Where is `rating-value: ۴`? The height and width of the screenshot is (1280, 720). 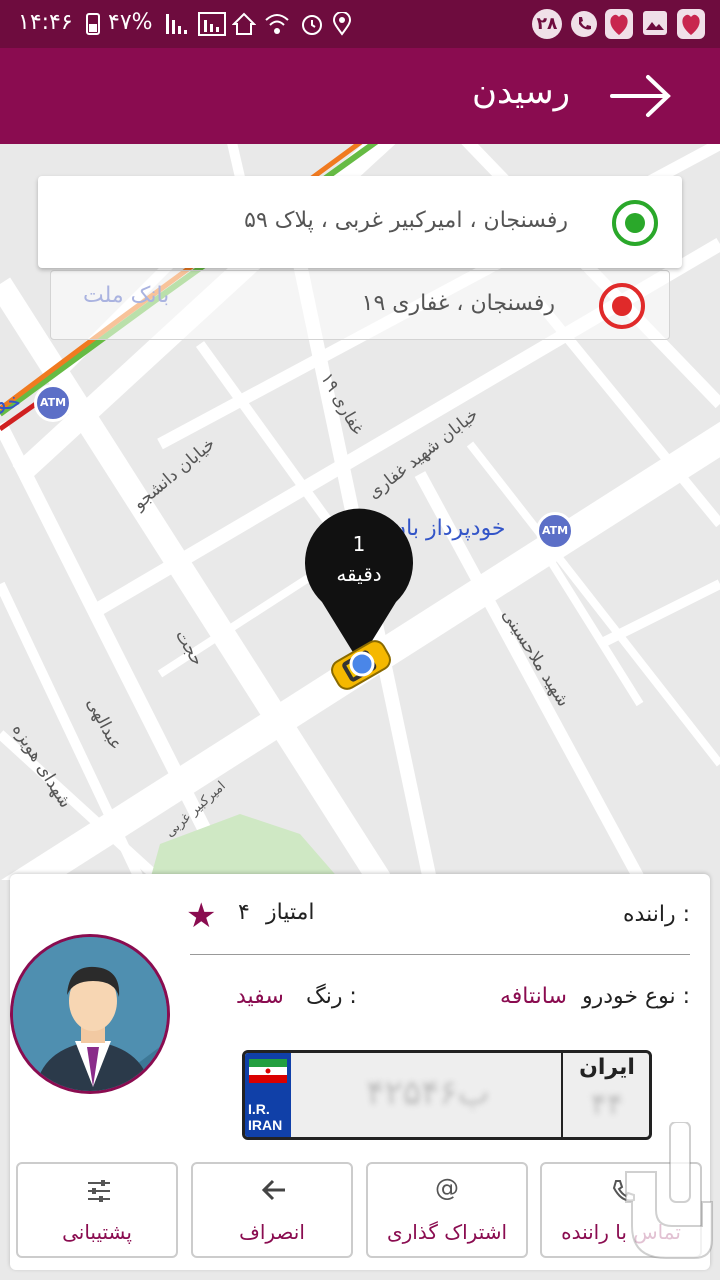
rating-value: ۴ is located at coordinates (244, 912).